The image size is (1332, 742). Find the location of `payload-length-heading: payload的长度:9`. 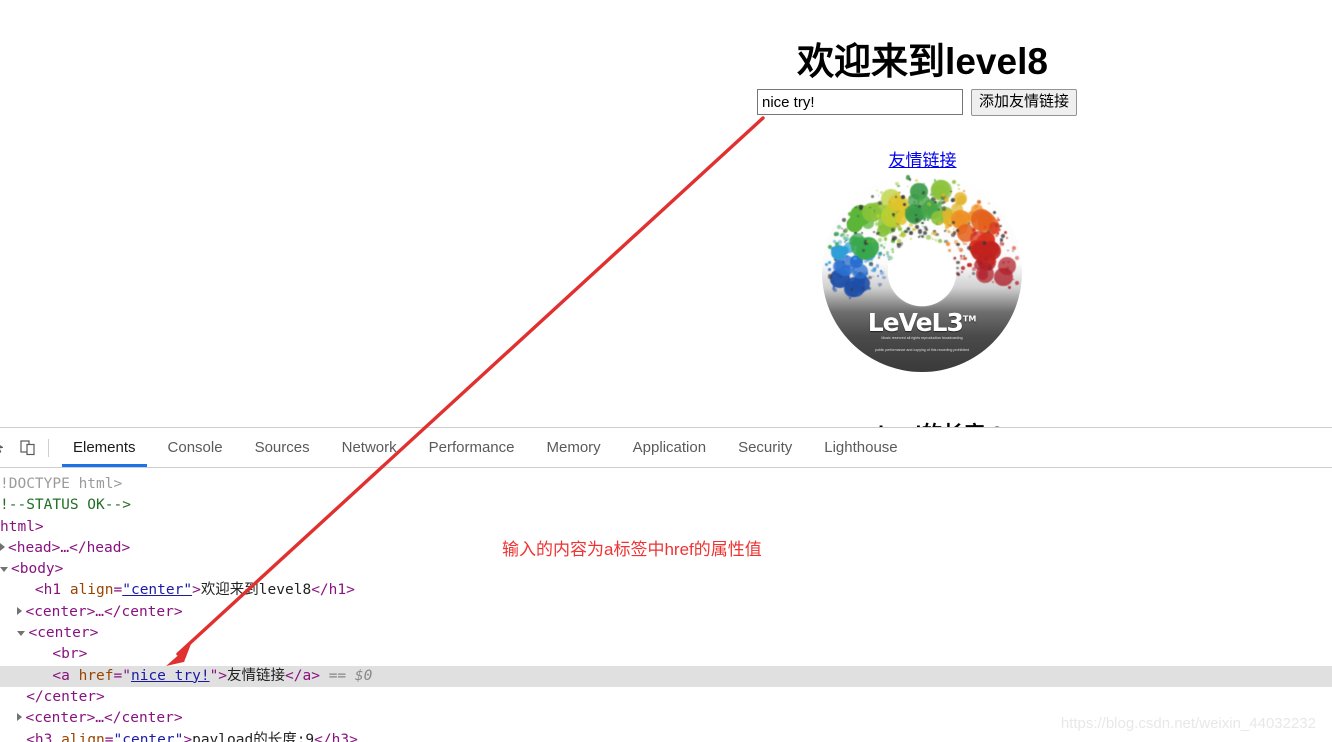

payload-length-heading: payload的长度:9 is located at coordinates (666, 422).